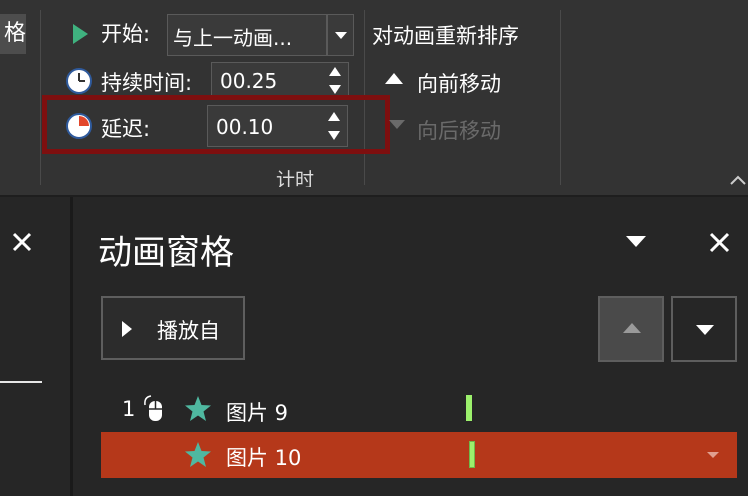 Image resolution: width=748 pixels, height=496 pixels. I want to click on ribbon-divider-right, so click(560, 97).